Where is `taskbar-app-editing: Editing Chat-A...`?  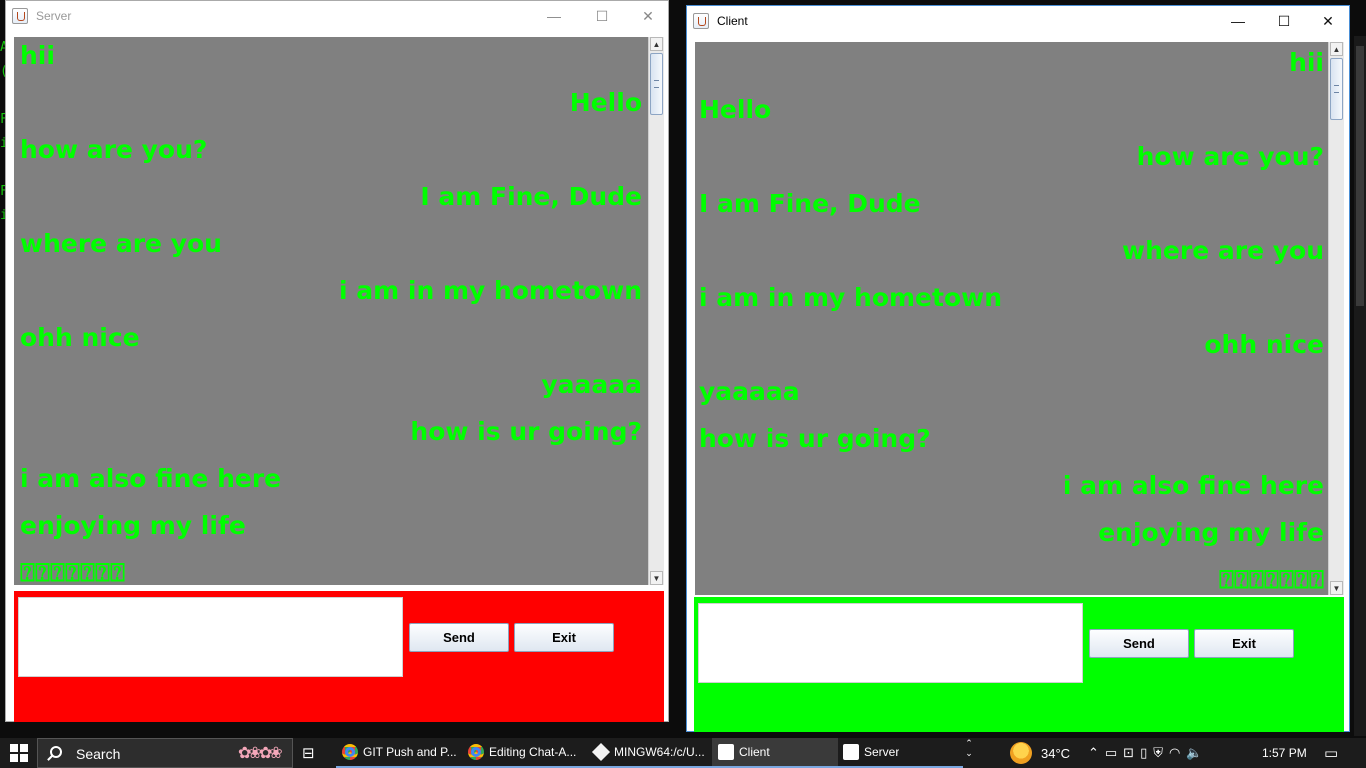 taskbar-app-editing: Editing Chat-A... is located at coordinates (525, 753).